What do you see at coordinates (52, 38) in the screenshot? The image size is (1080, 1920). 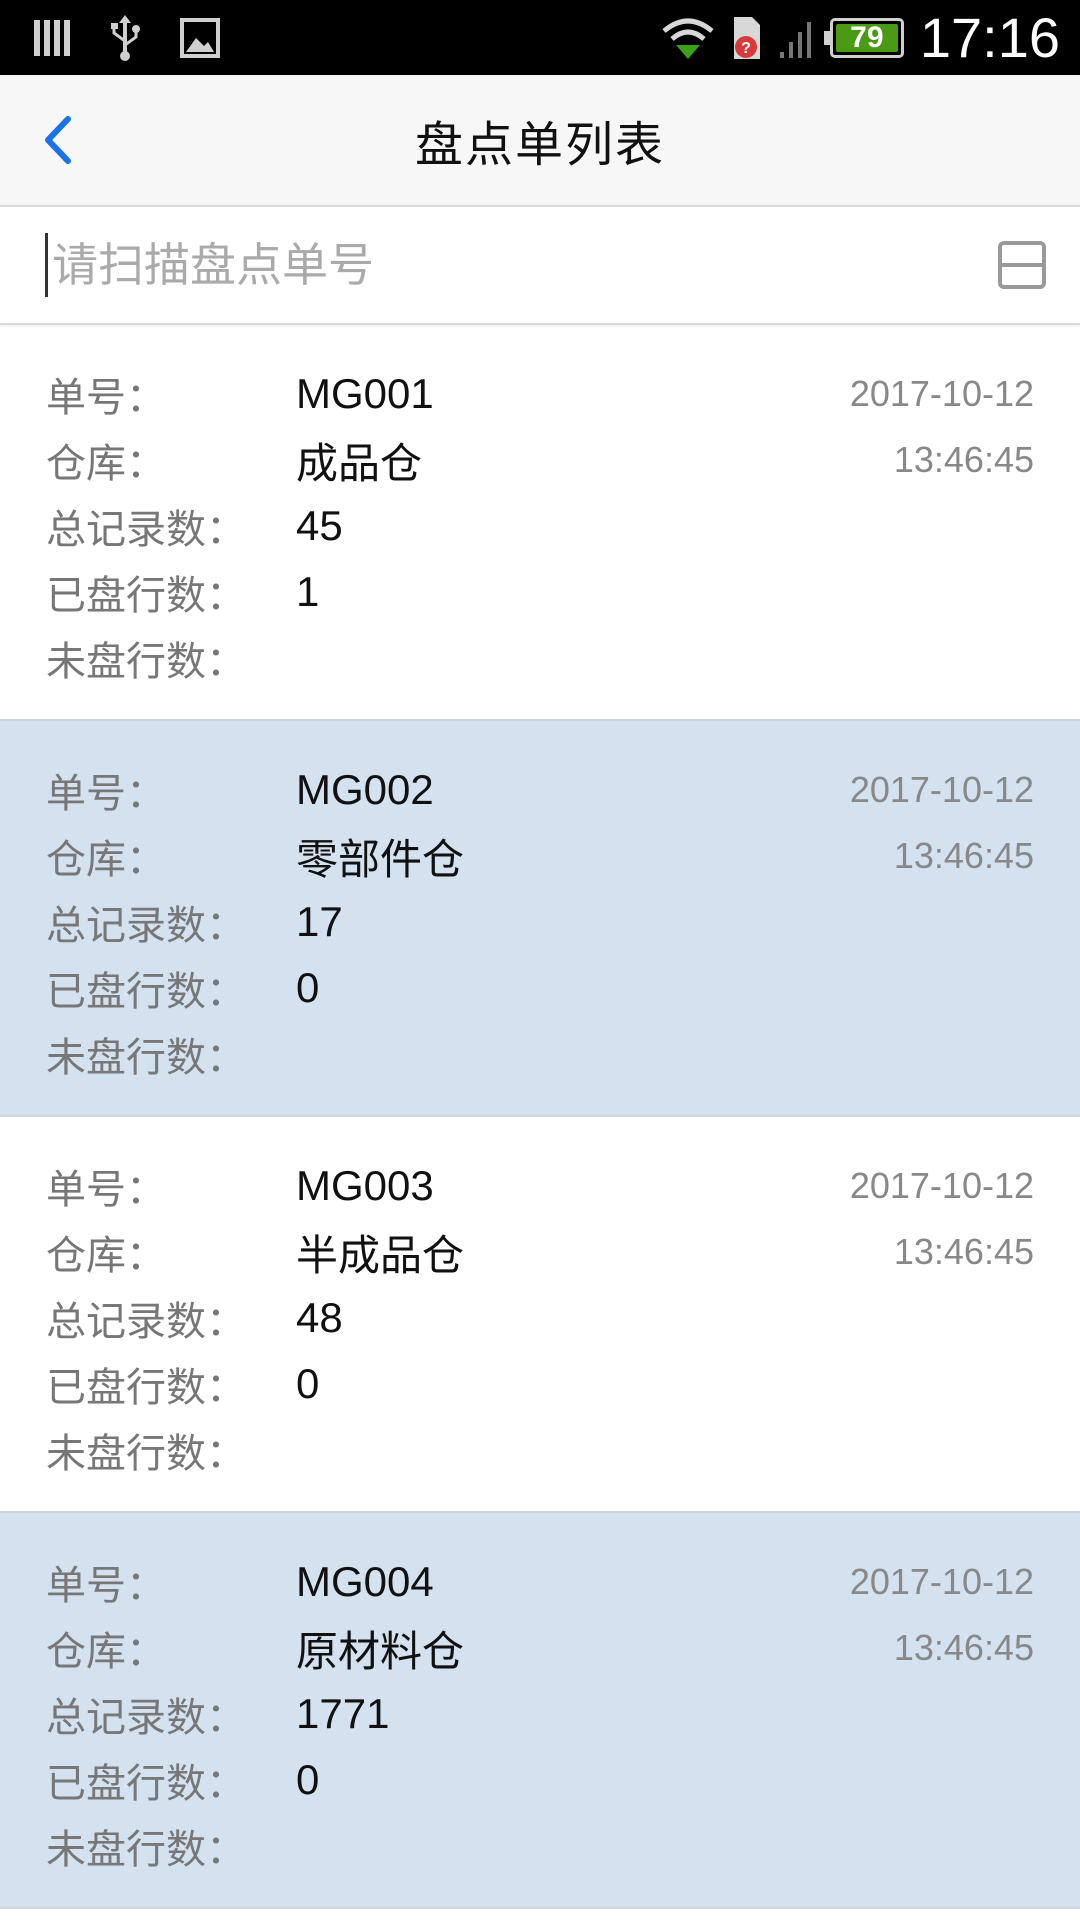 I see `notification-bars-icon` at bounding box center [52, 38].